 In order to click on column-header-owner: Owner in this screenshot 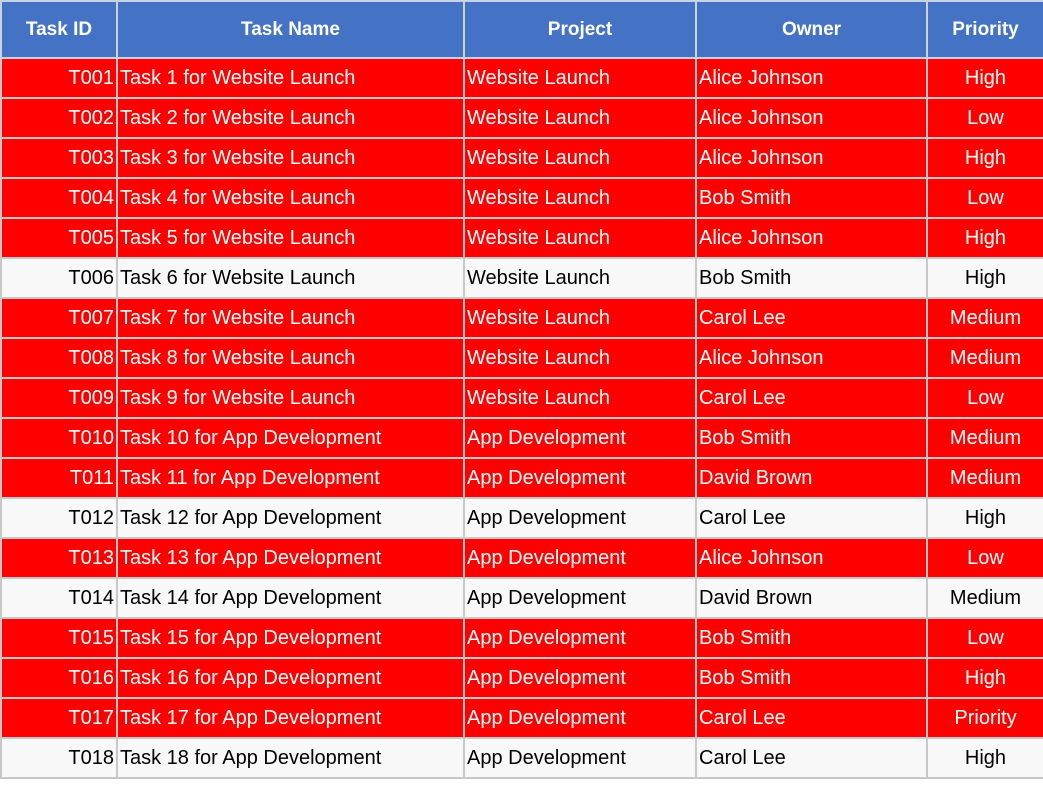, I will do `click(811, 29)`.